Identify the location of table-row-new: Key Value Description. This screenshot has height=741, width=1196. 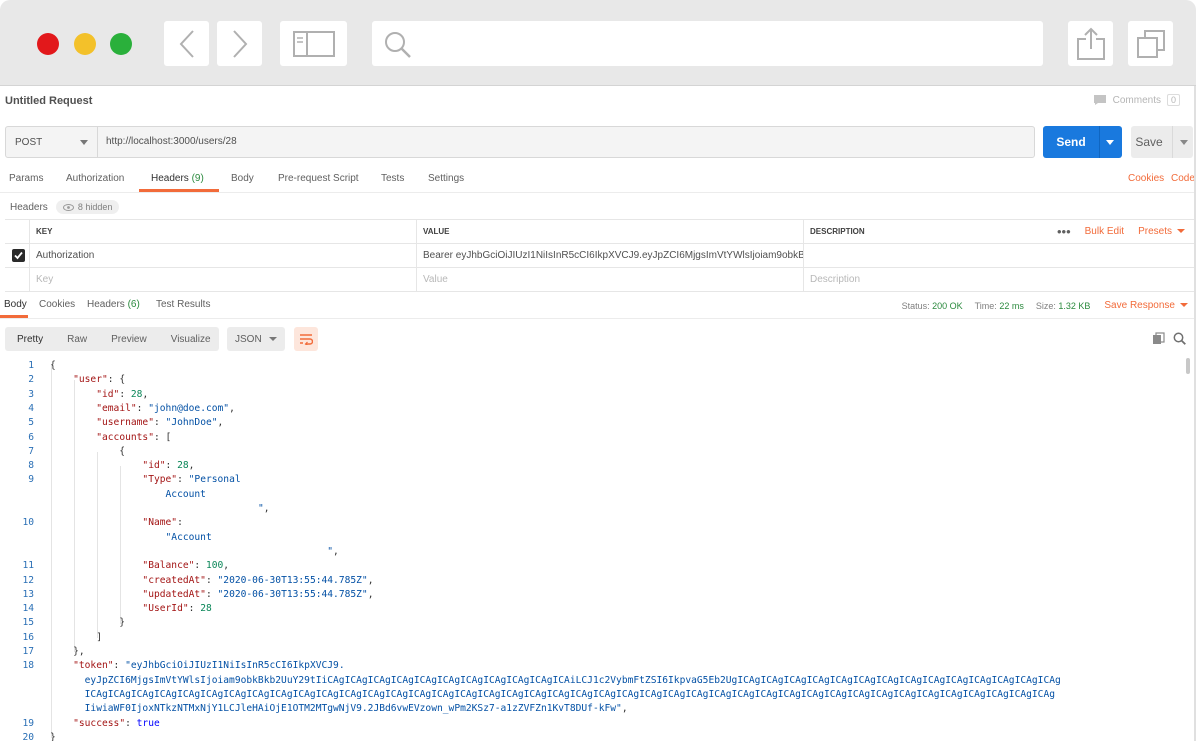
(600, 280).